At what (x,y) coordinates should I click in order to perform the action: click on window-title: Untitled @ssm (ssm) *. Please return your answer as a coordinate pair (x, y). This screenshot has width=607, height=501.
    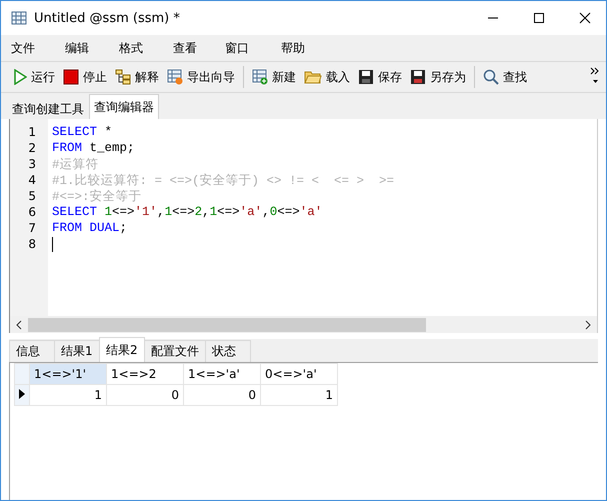
    Looking at the image, I should click on (107, 18).